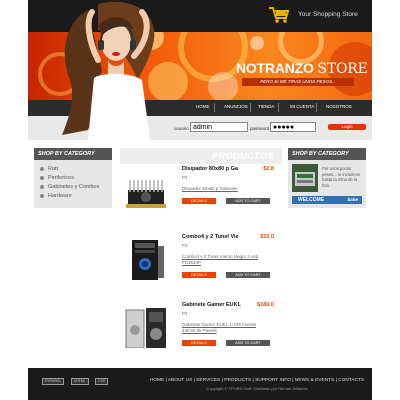 Image resolution: width=400 pixels, height=400 pixels. I want to click on category-item: Hardware, so click(56, 196).